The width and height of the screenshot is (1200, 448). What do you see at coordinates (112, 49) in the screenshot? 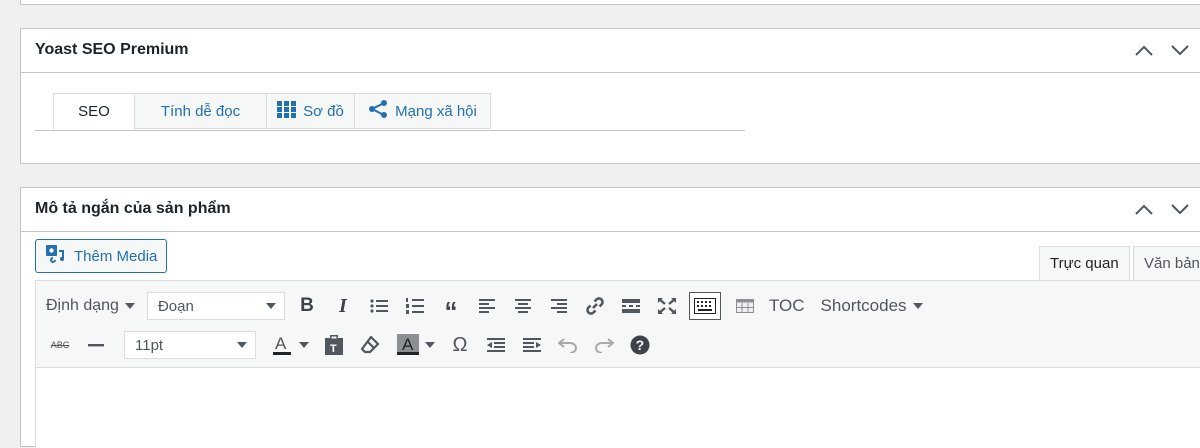
I see `yoast-metabox-title: Yoast SEO Premium` at bounding box center [112, 49].